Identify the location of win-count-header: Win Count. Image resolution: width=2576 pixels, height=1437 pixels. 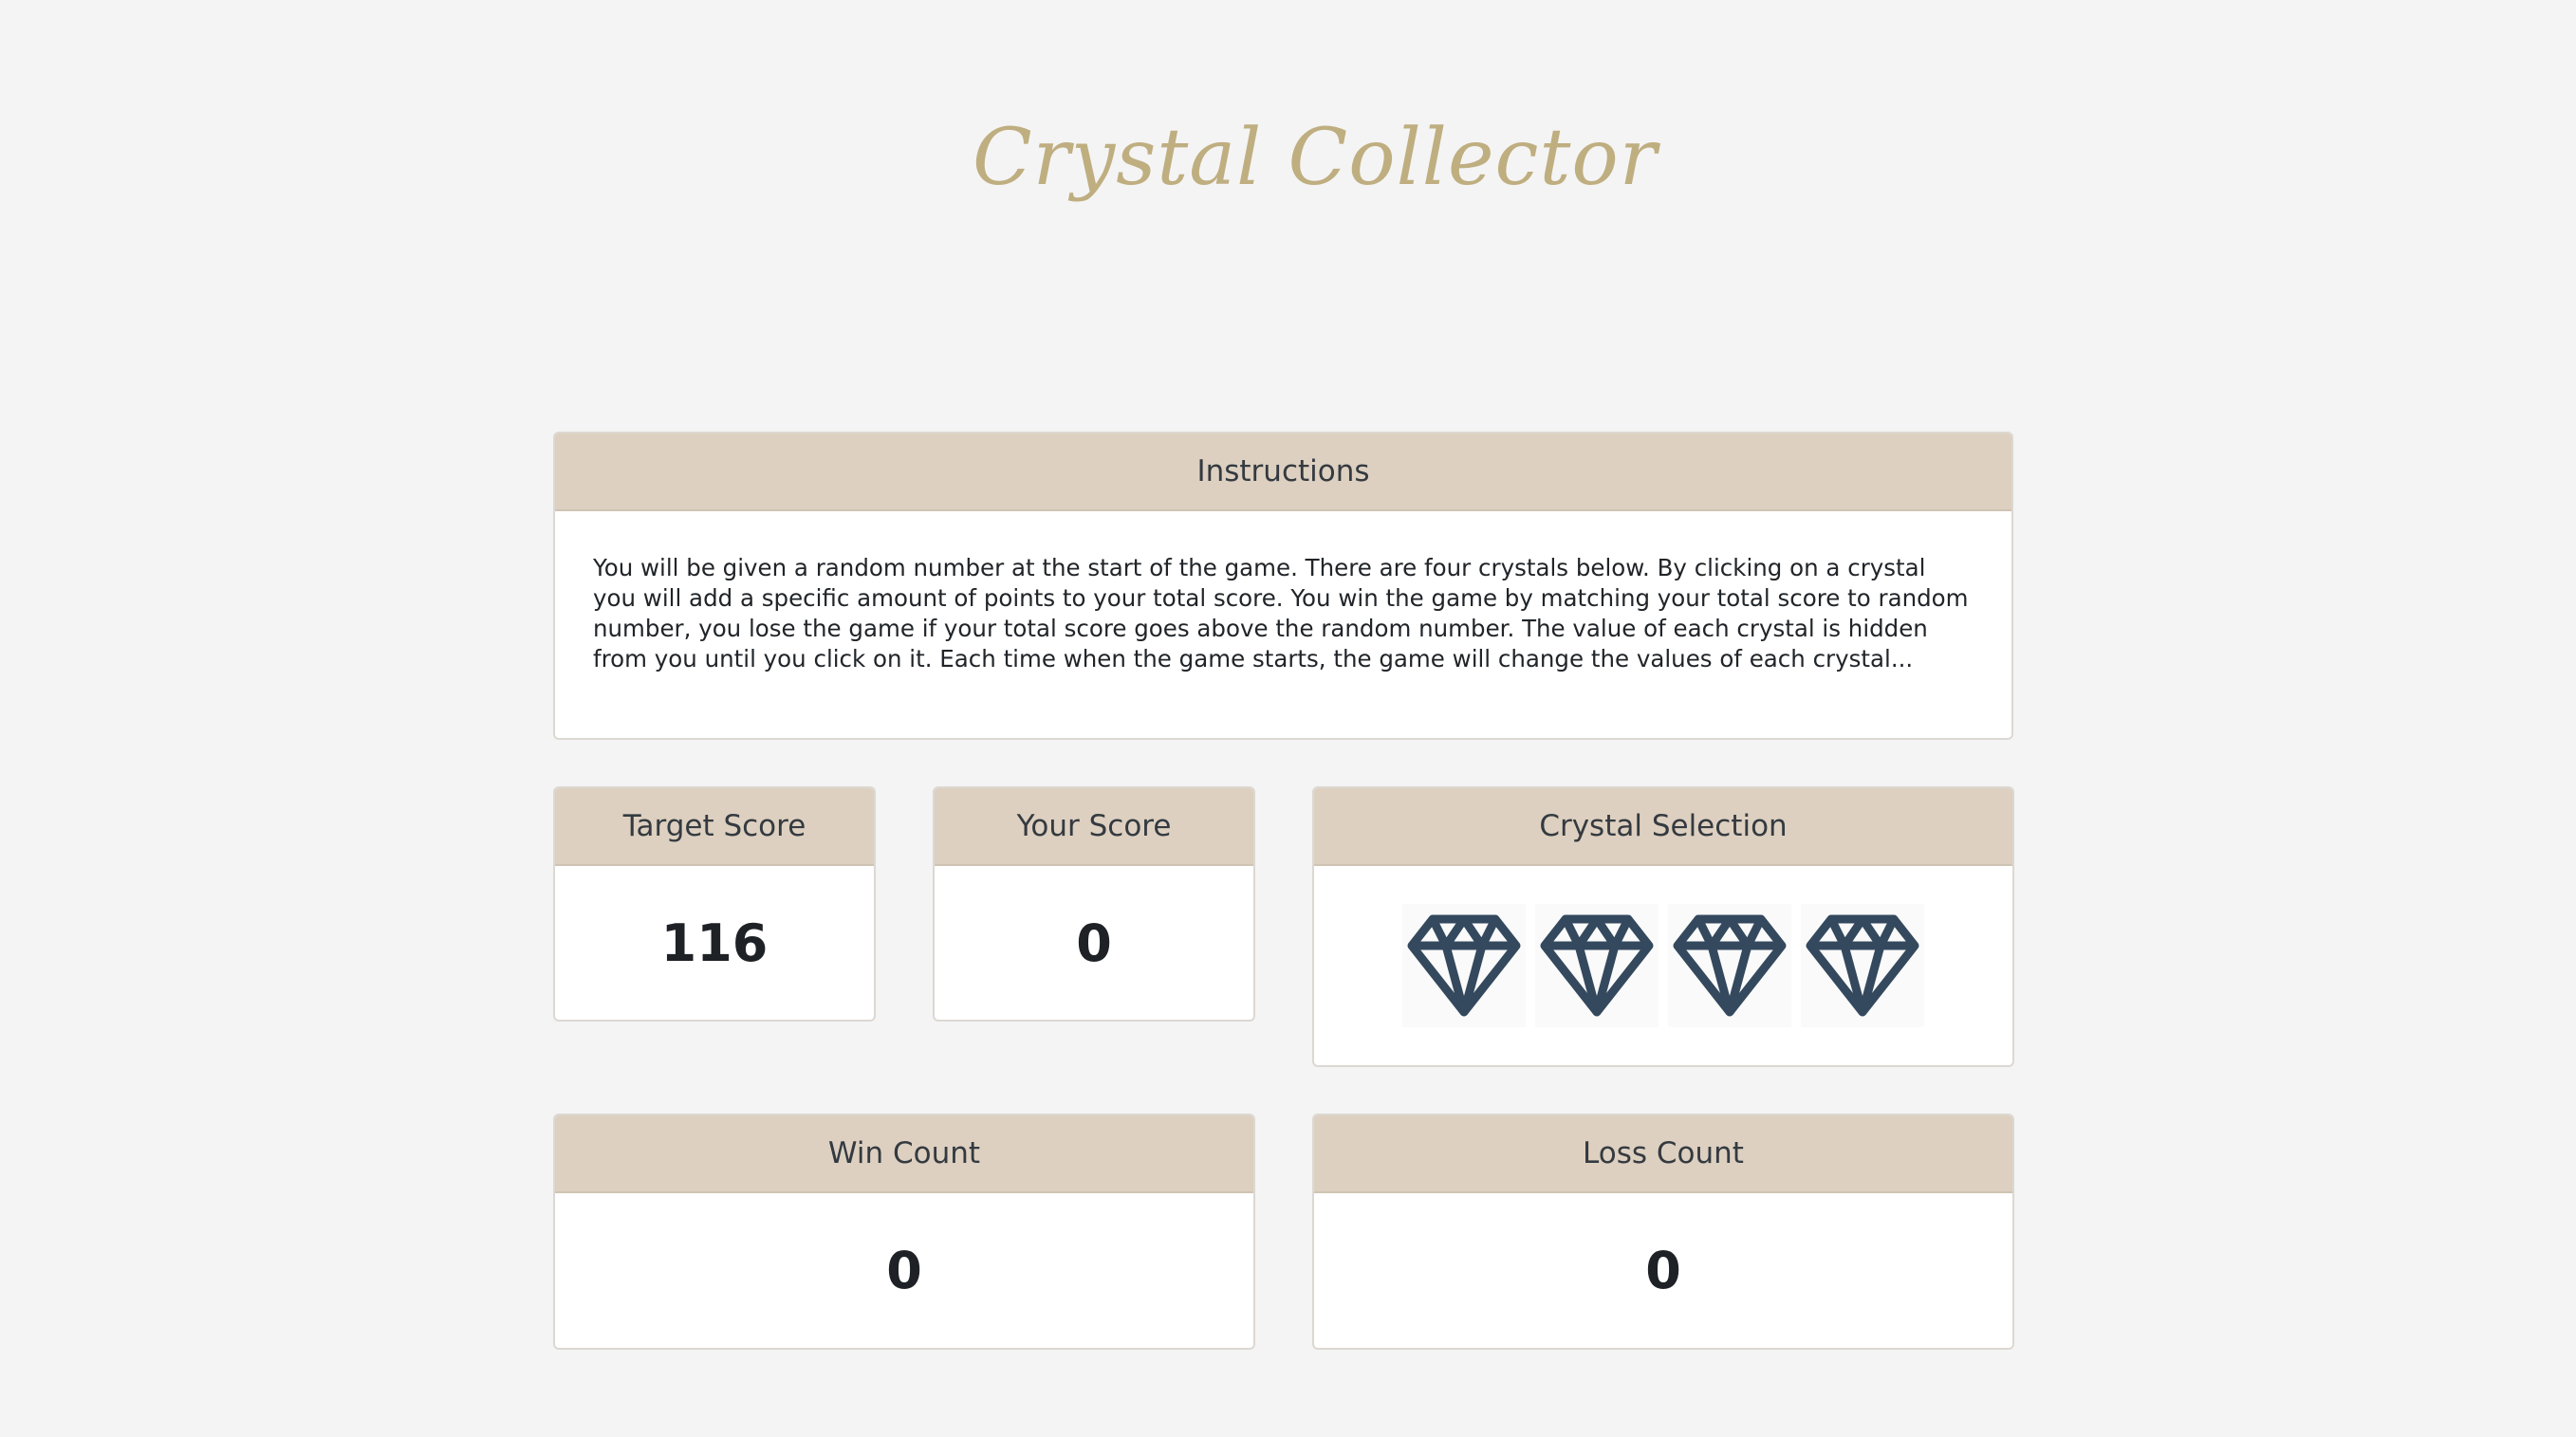
(904, 1154).